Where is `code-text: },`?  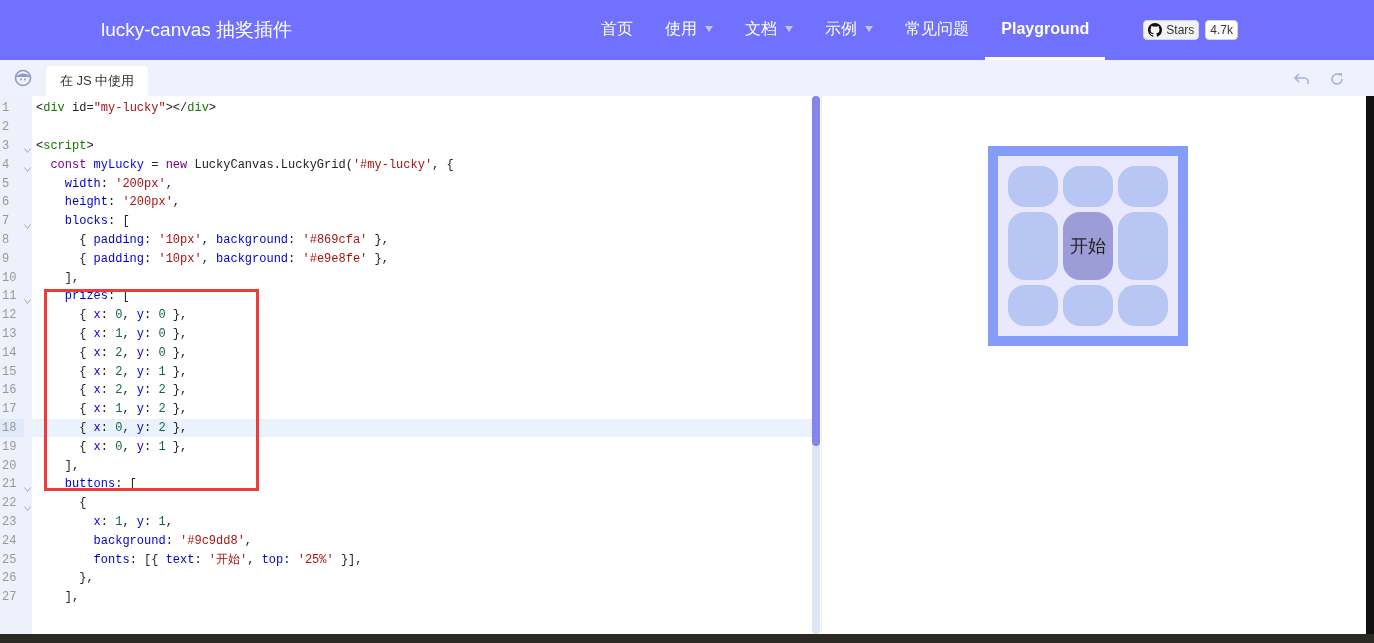 code-text: }, is located at coordinates (86, 579).